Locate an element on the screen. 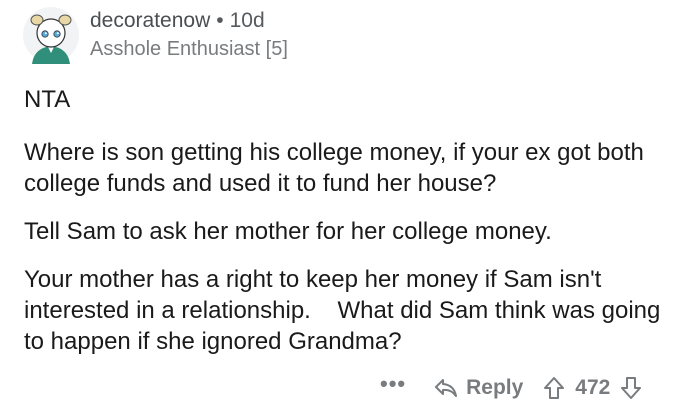  user-flair: Asshole Enthusiast [5] is located at coordinates (189, 49).